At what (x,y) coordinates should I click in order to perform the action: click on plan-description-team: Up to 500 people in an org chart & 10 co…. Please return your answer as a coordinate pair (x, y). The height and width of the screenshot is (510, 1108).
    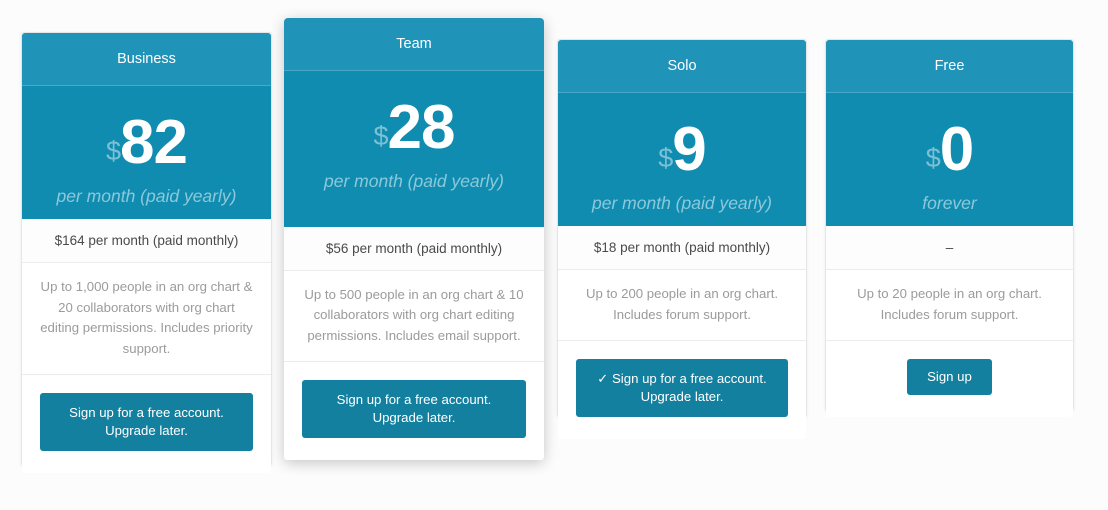
    Looking at the image, I should click on (414, 317).